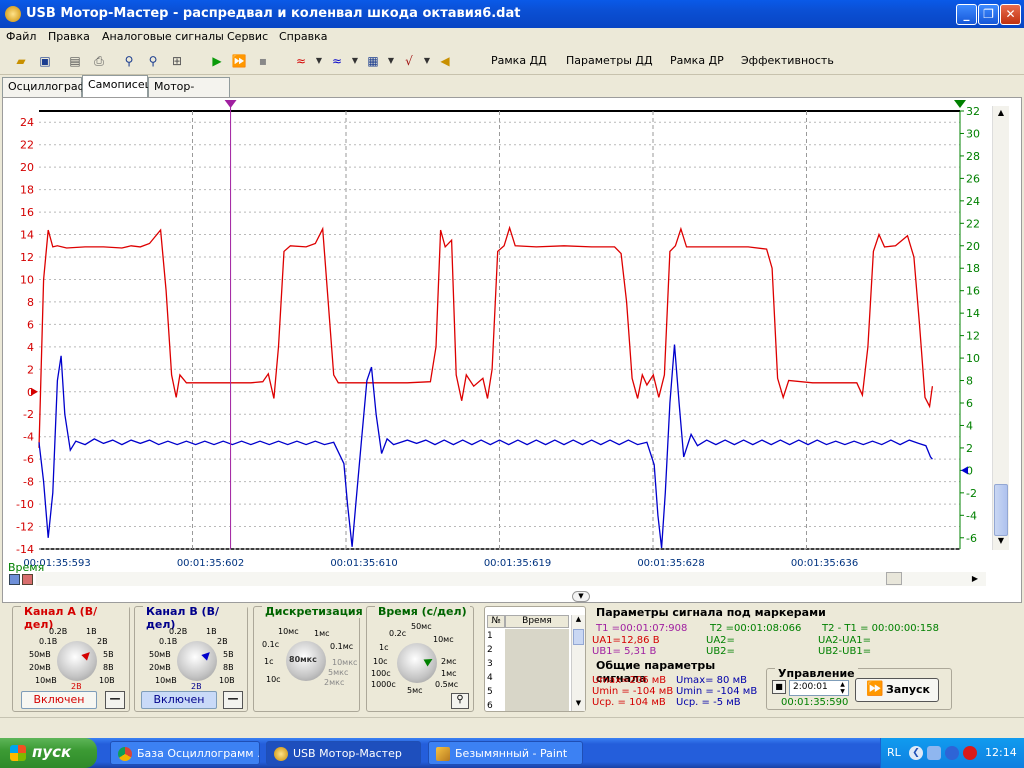 The height and width of the screenshot is (768, 1024). What do you see at coordinates (338, 672) in the screenshot?
I see `dial-label: 5мкс` at bounding box center [338, 672].